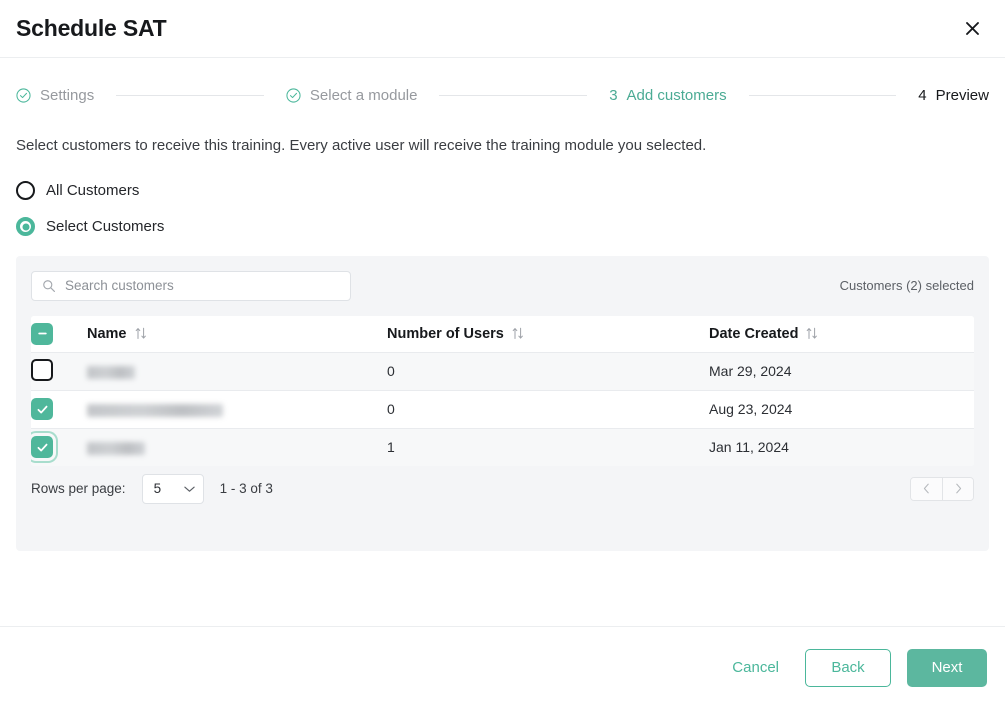 Image resolution: width=1005 pixels, height=708 pixels. I want to click on select-all-cell, so click(59, 334).